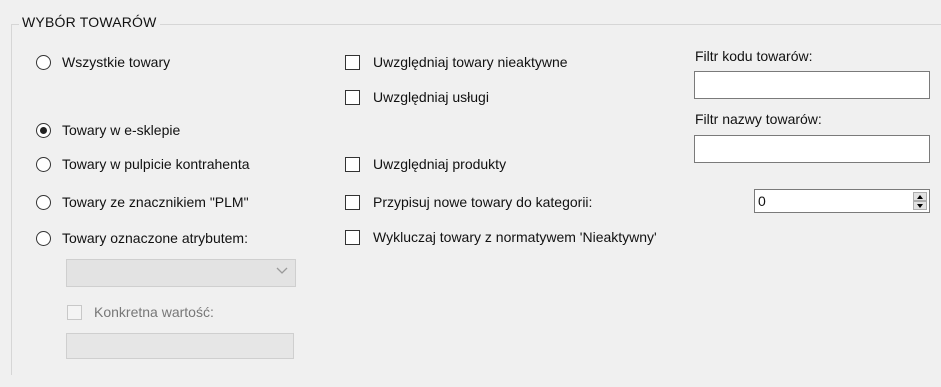 This screenshot has width=941, height=387. I want to click on assign-category-checkbox, so click(352, 202).